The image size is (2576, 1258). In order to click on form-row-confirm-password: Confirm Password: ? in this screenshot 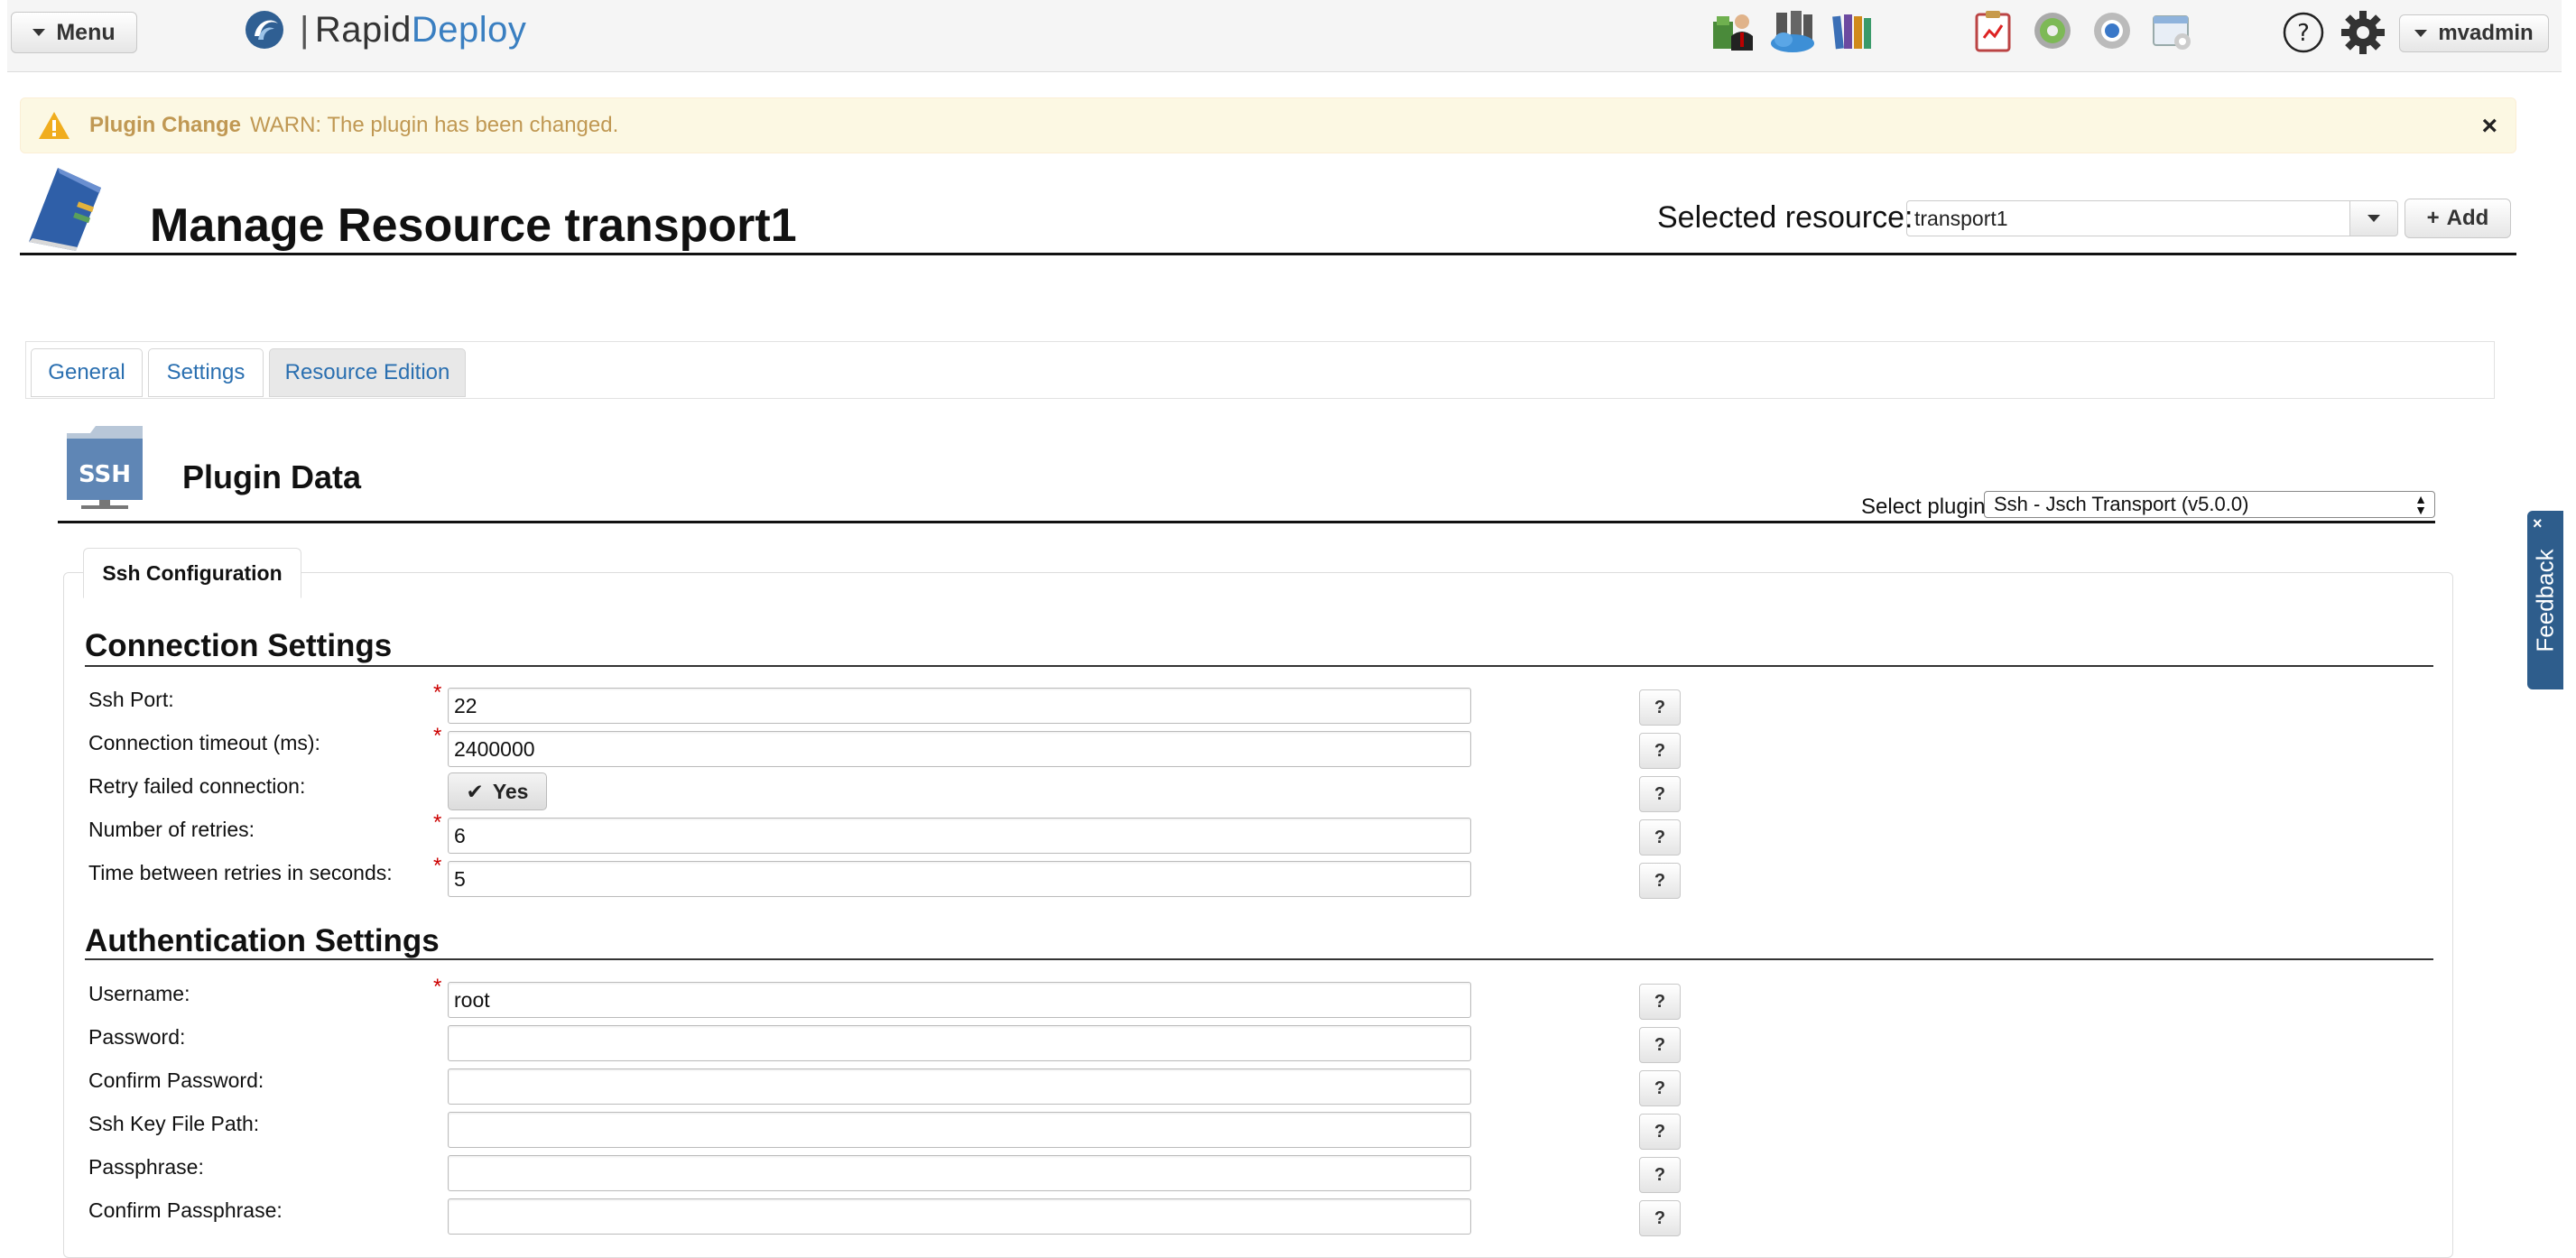, I will do `click(1288, 1088)`.